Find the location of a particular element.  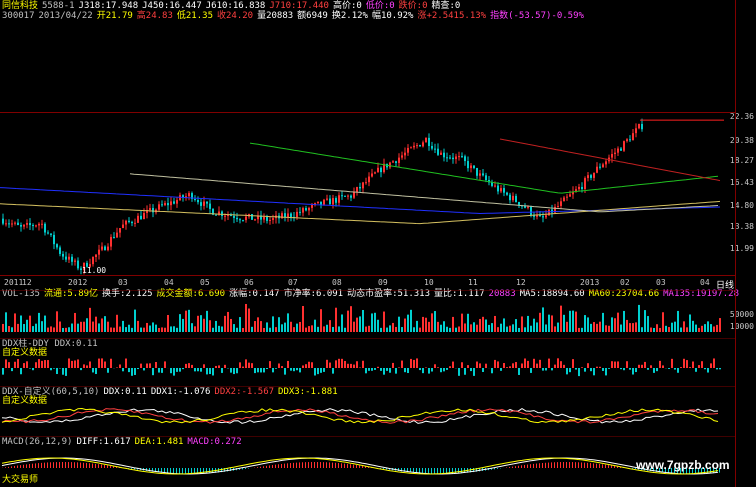

ddx-chart is located at coordinates (368, 361).